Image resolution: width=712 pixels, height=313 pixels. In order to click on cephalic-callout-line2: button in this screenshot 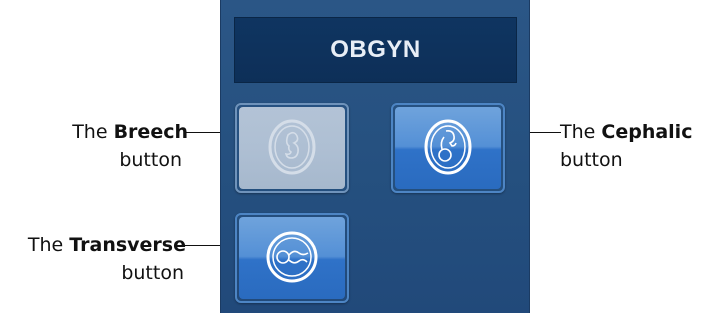, I will do `click(591, 160)`.